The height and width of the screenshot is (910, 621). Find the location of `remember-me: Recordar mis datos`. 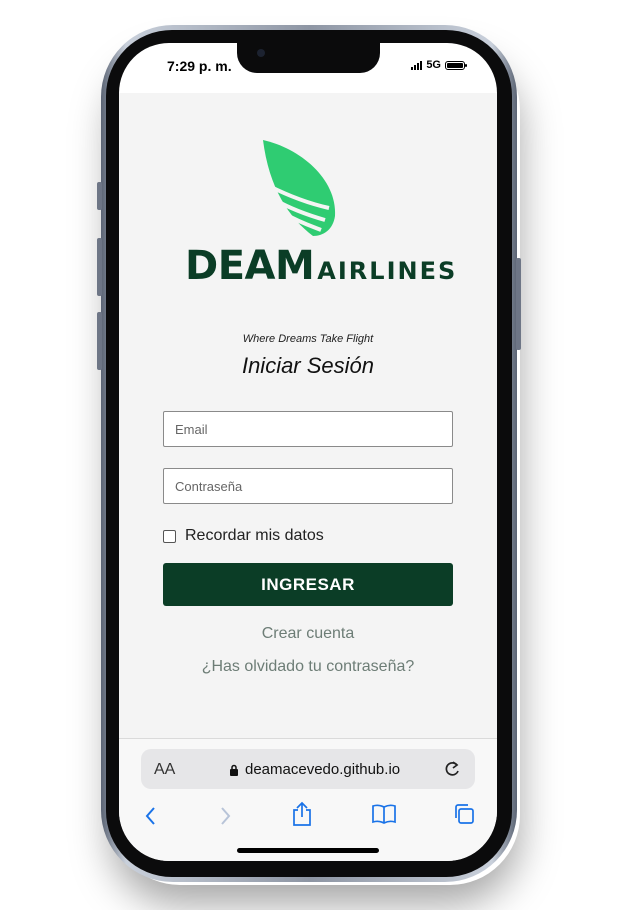

remember-me: Recordar mis datos is located at coordinates (243, 536).